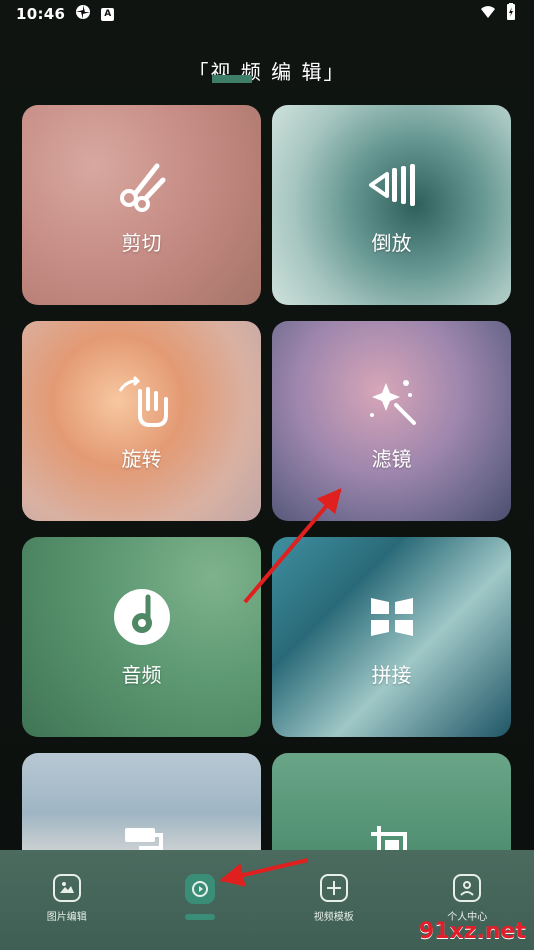  I want to click on card-label: 拼接, so click(391, 674).